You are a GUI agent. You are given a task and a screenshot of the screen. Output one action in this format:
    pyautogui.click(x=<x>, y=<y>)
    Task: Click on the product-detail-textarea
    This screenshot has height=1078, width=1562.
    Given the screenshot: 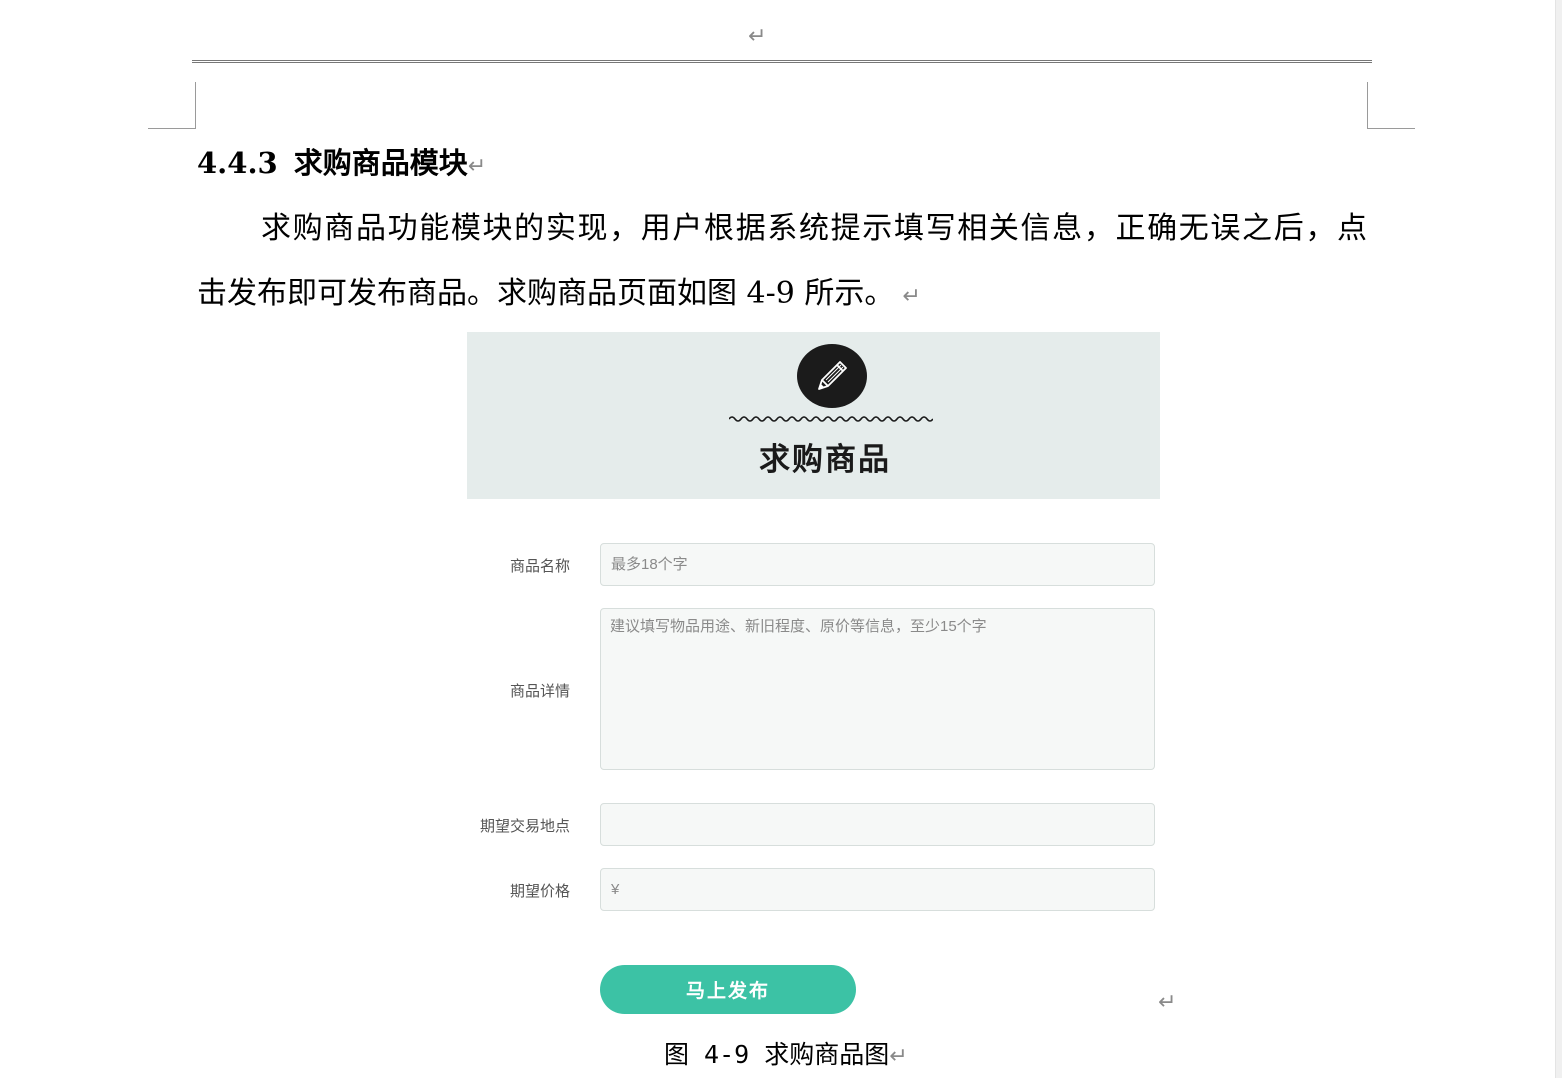 What is the action you would take?
    pyautogui.click(x=877, y=689)
    